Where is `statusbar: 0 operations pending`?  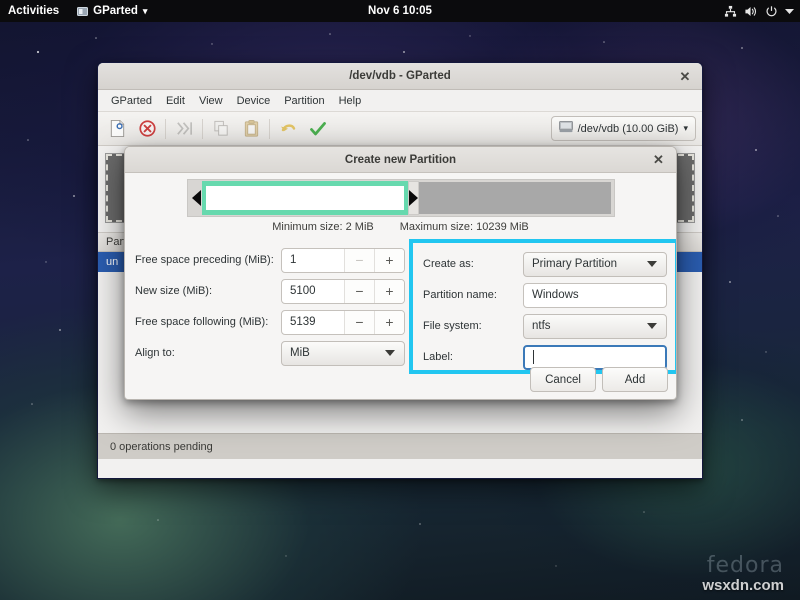
statusbar: 0 operations pending is located at coordinates (400, 446).